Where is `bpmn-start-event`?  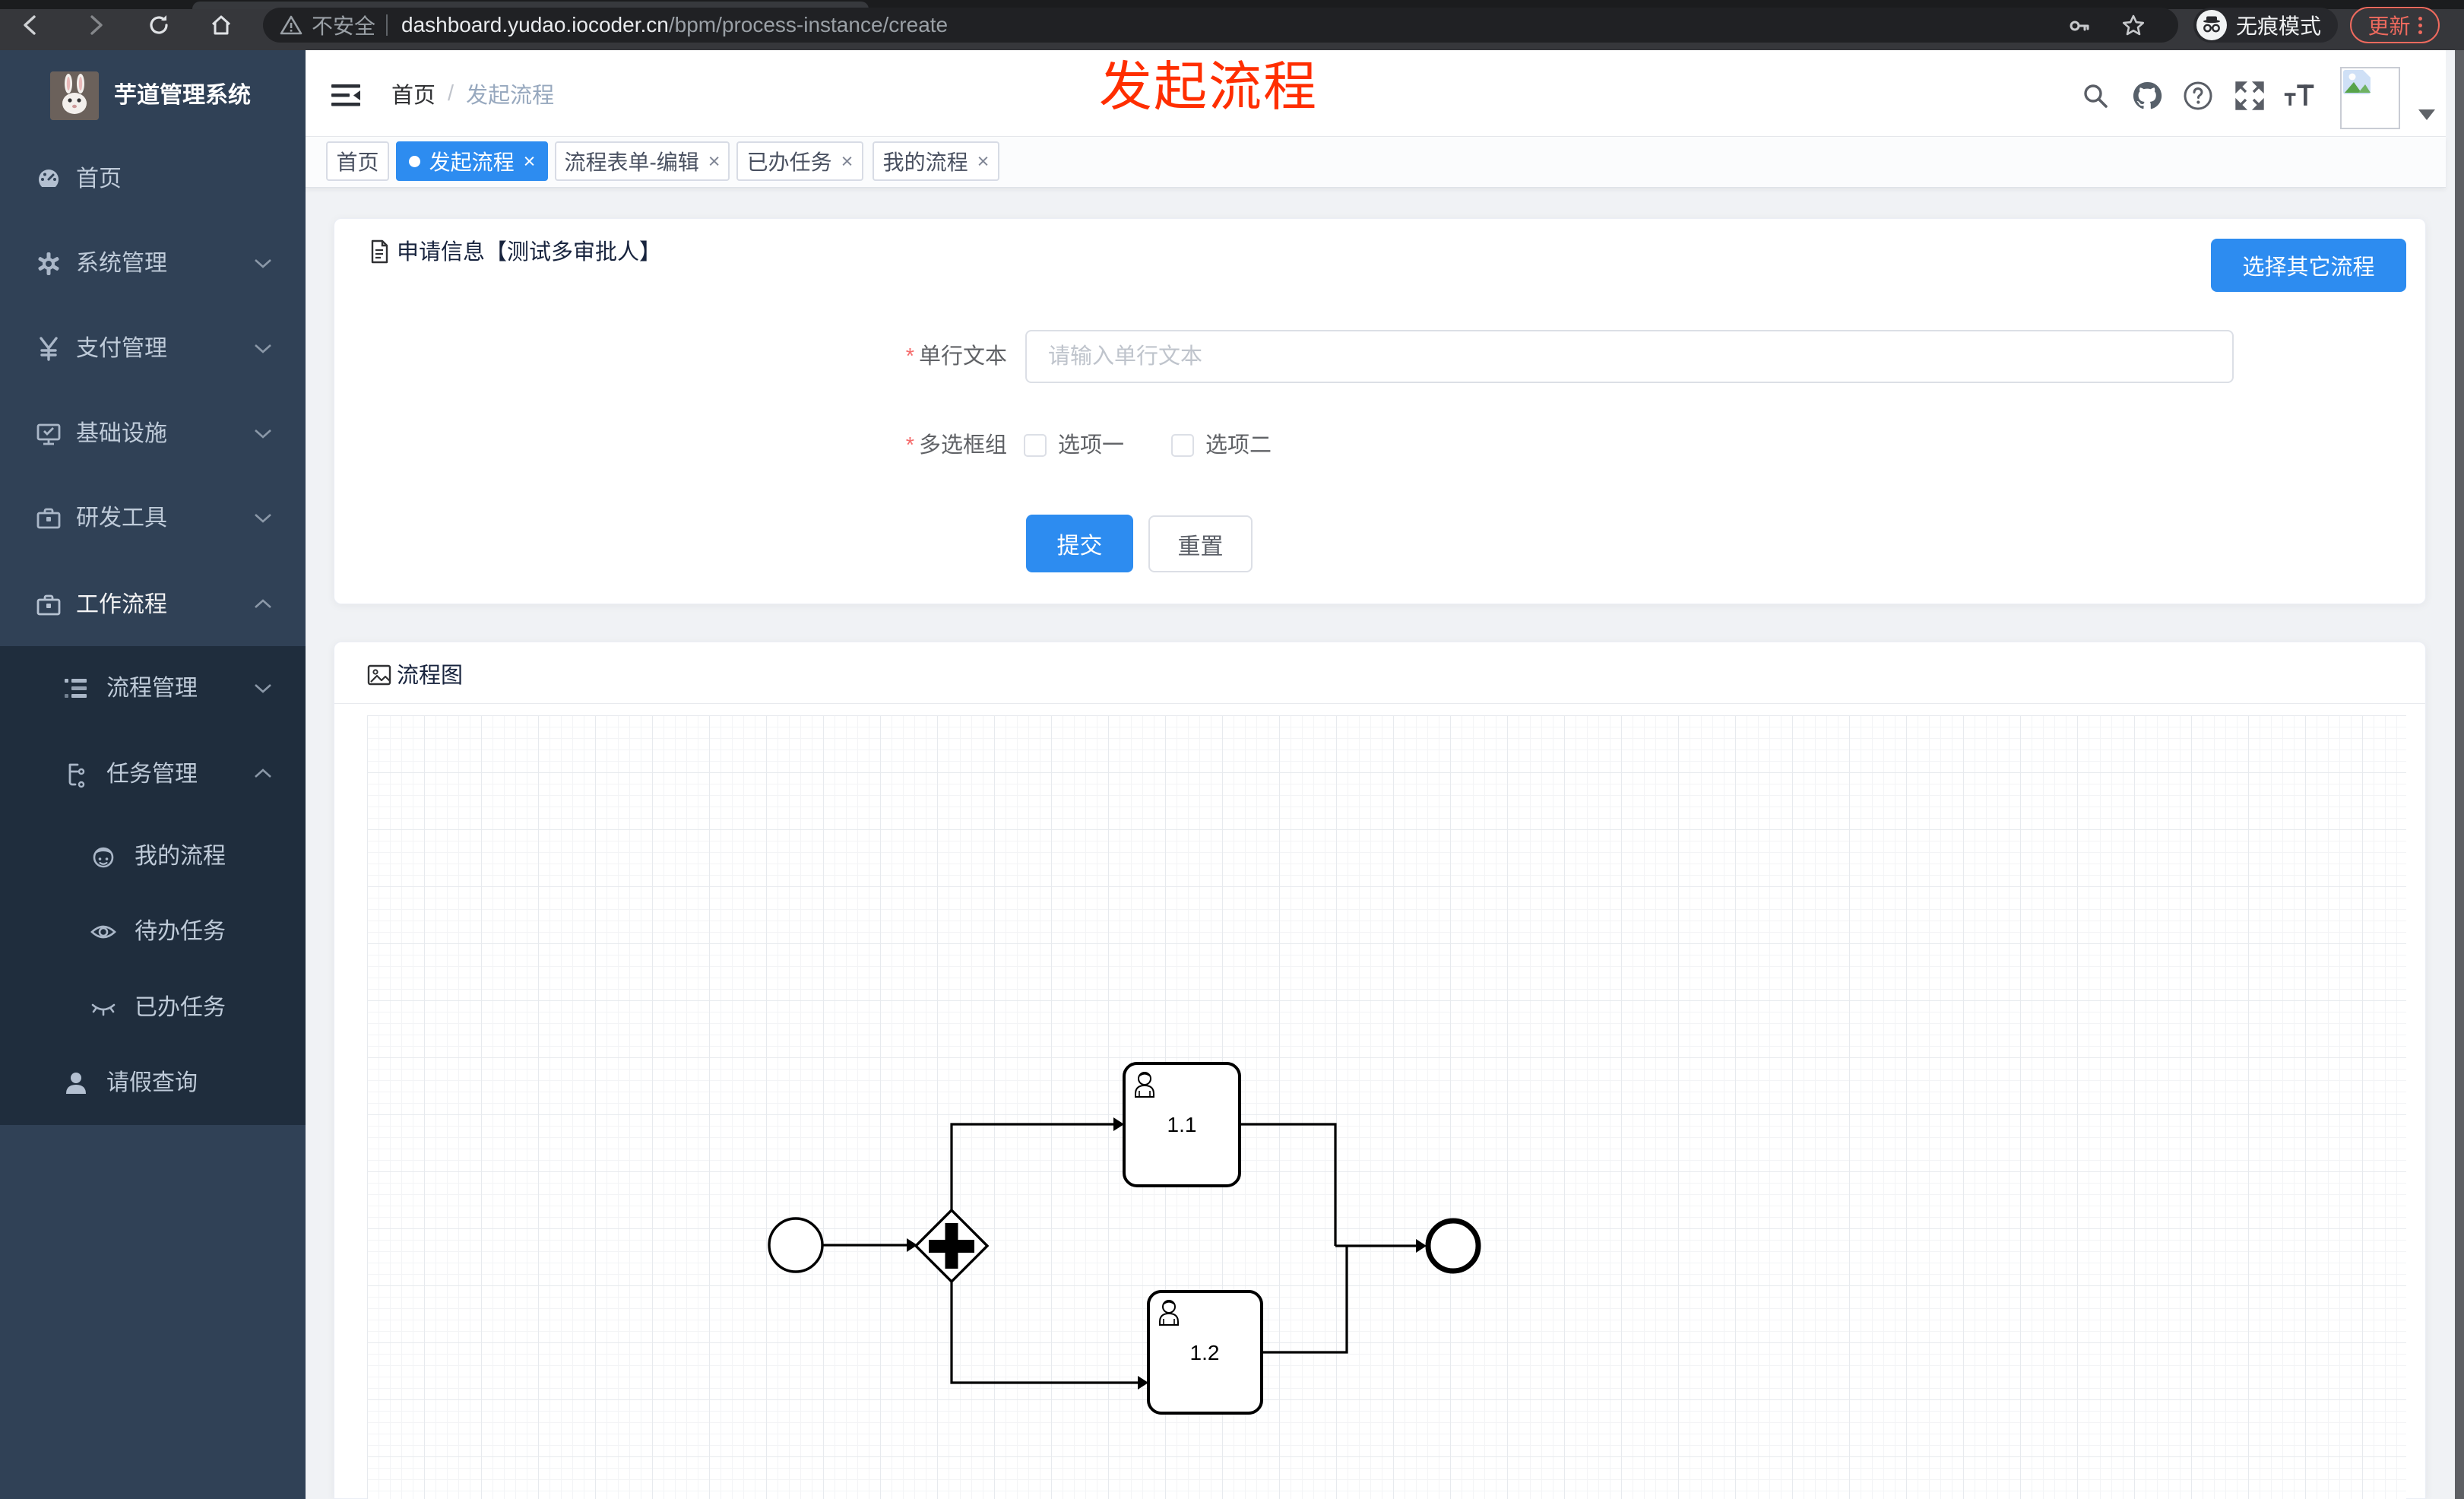
bpmn-start-event is located at coordinates (796, 1245).